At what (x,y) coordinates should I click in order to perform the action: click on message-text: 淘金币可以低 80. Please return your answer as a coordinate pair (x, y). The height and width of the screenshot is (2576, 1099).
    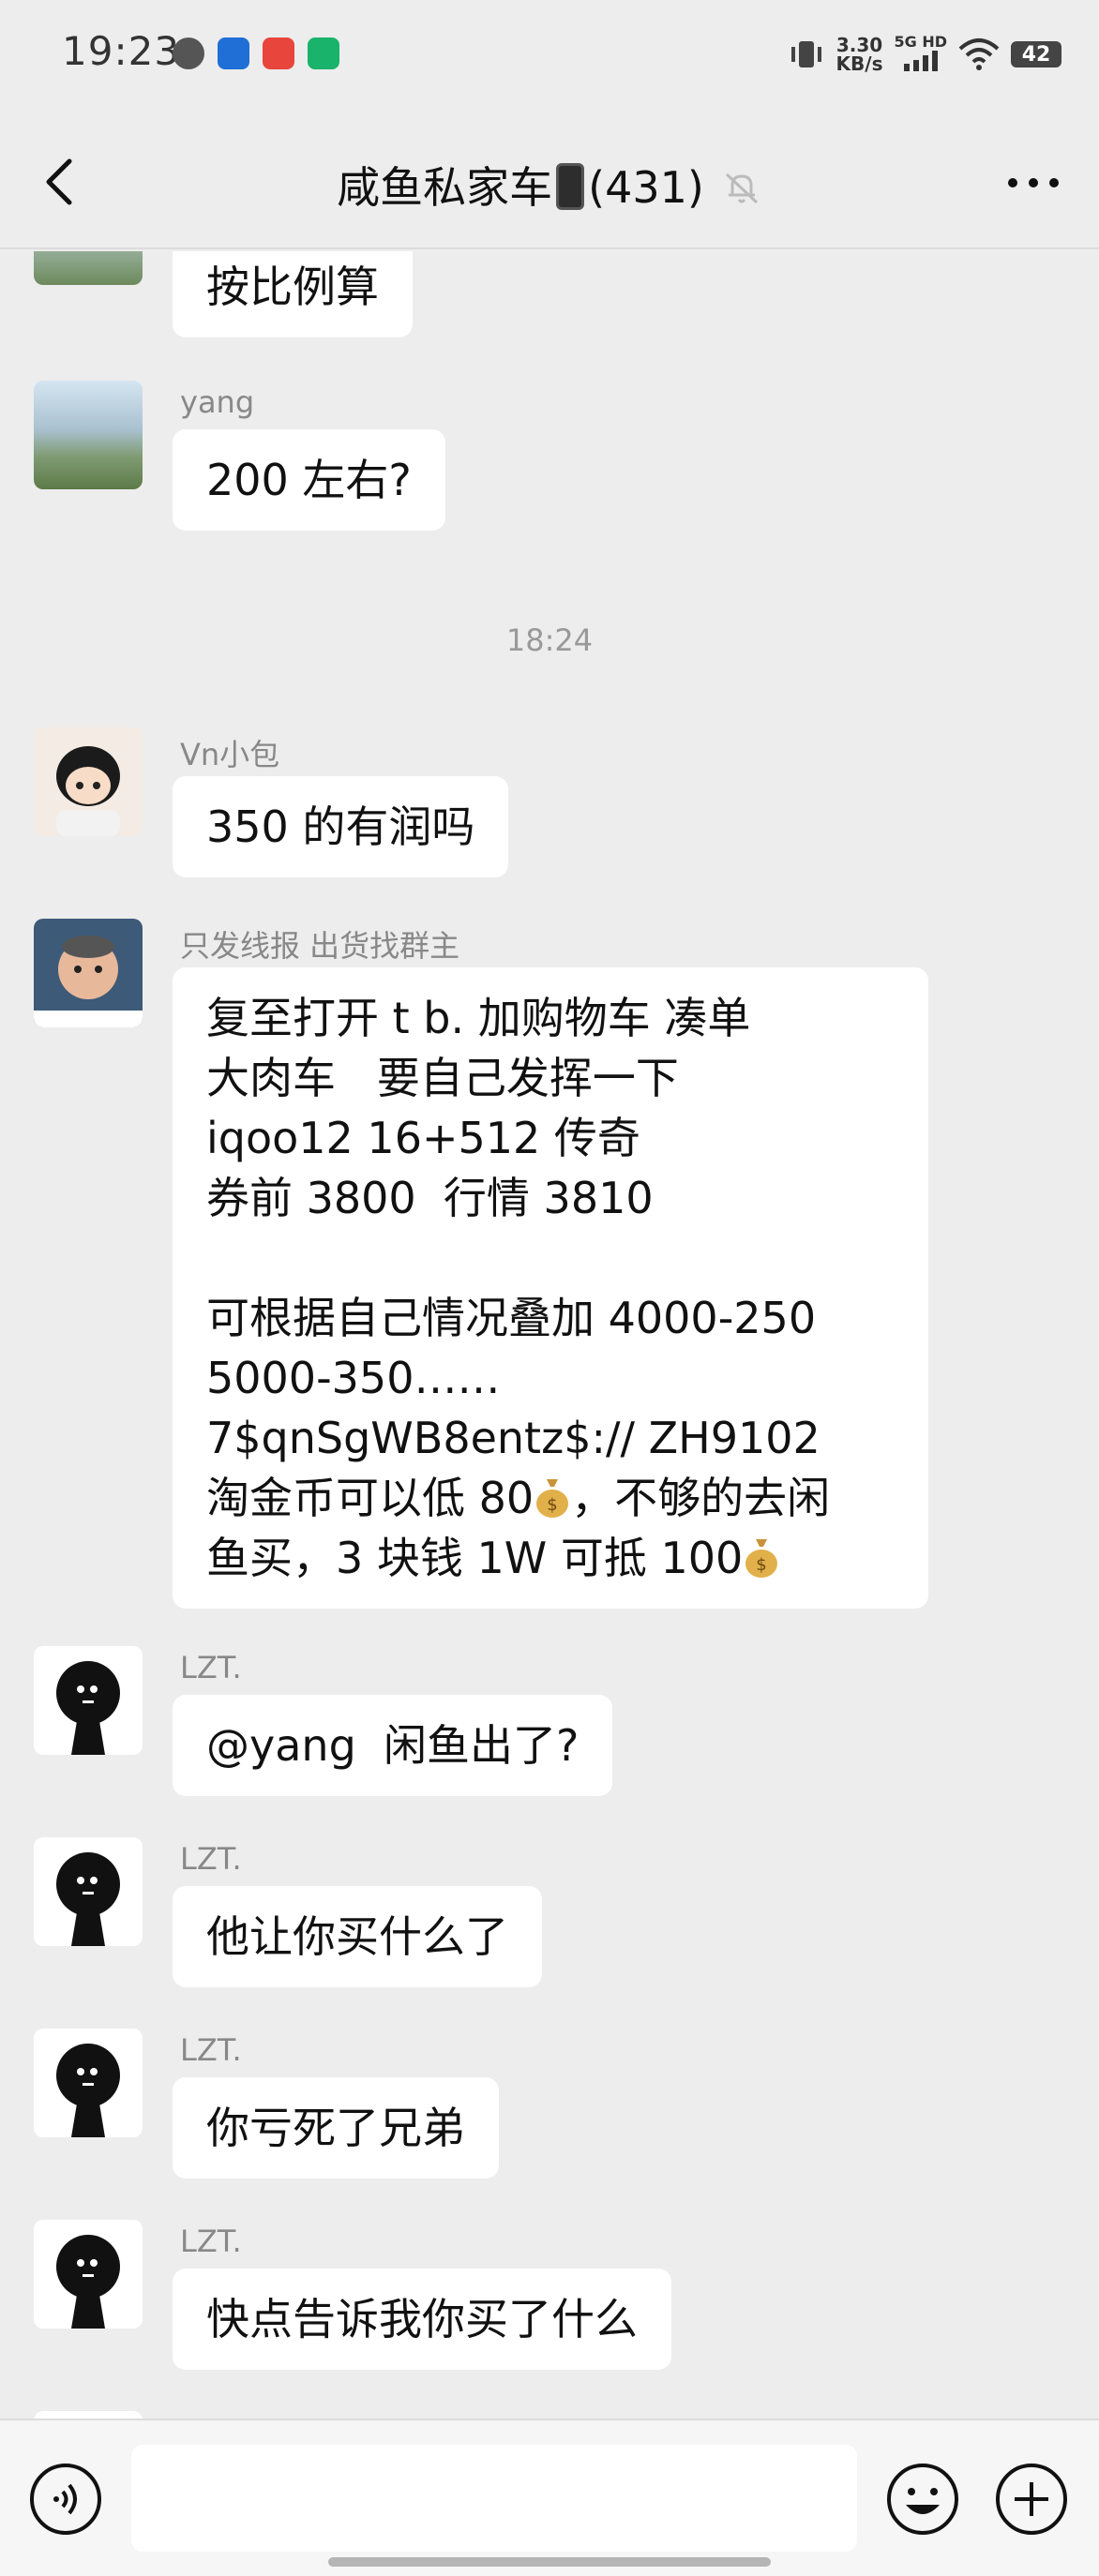
    Looking at the image, I should click on (370, 1498).